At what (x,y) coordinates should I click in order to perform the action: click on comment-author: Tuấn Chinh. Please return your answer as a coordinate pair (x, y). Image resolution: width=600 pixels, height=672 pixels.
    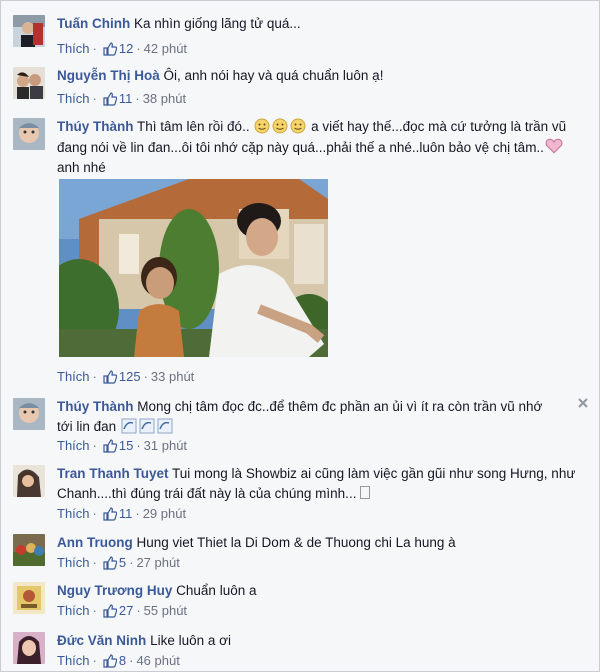
    Looking at the image, I should click on (93, 23).